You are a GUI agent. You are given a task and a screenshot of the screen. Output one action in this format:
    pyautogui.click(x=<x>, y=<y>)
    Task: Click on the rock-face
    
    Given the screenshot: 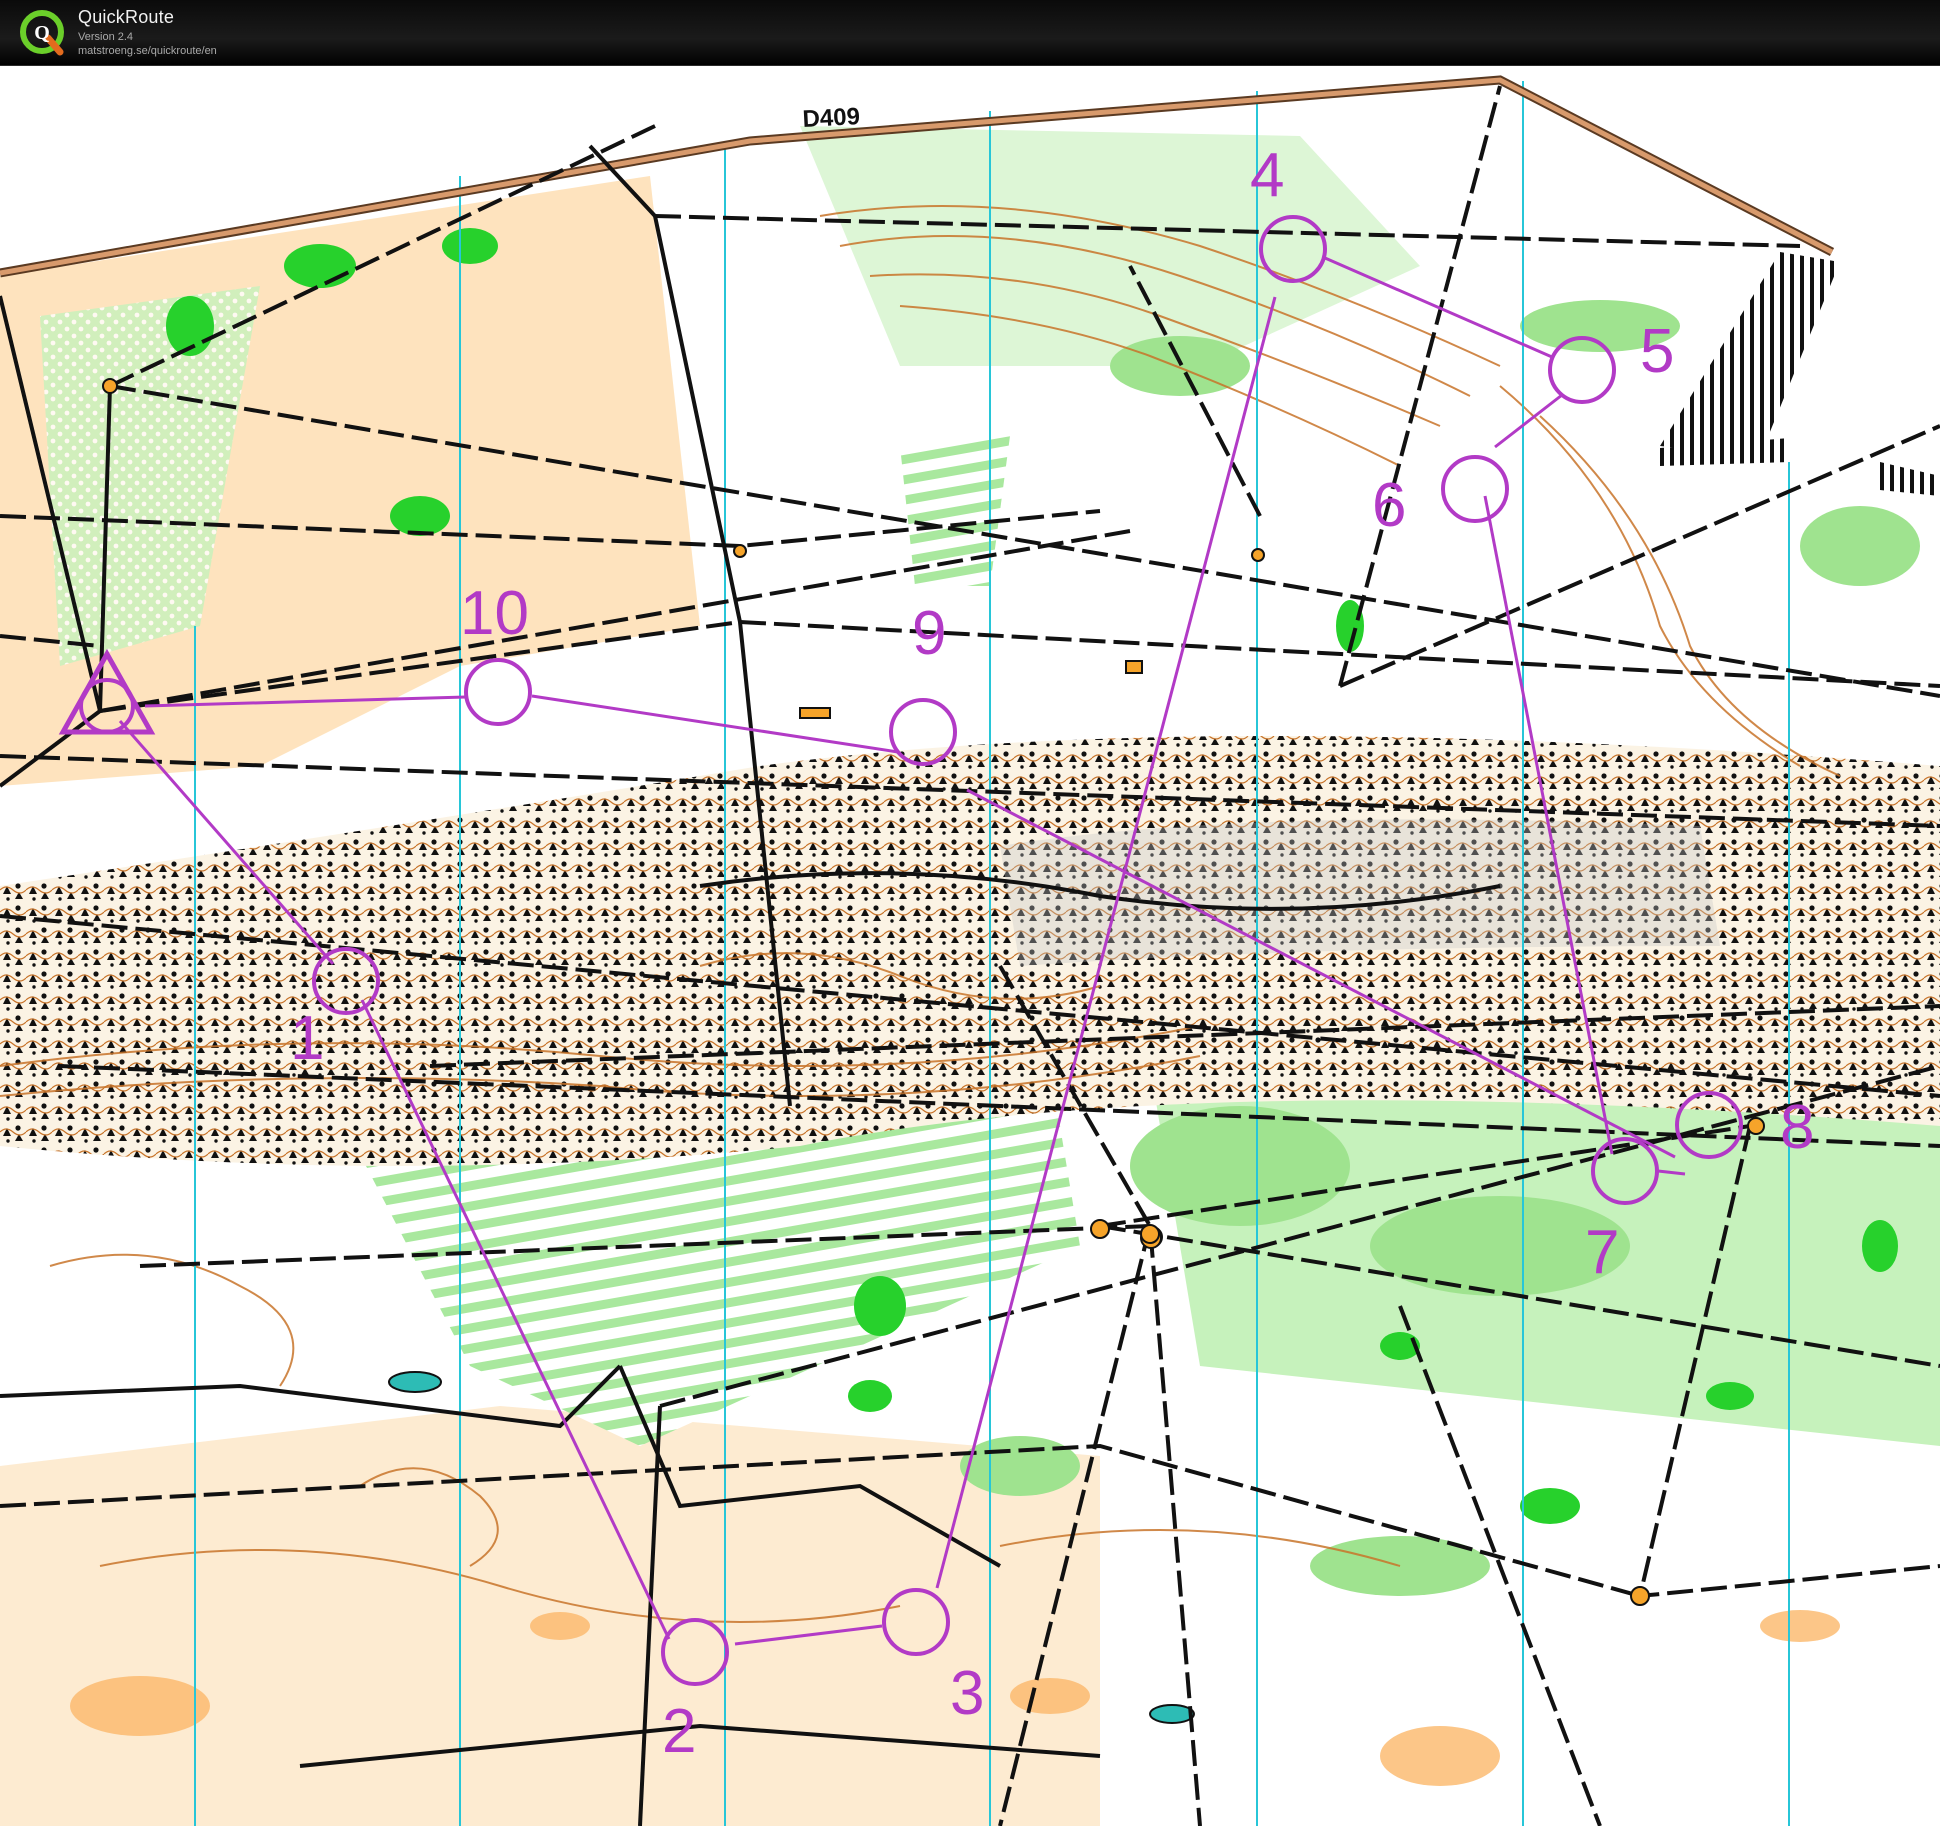 What is the action you would take?
    pyautogui.click(x=1360, y=892)
    